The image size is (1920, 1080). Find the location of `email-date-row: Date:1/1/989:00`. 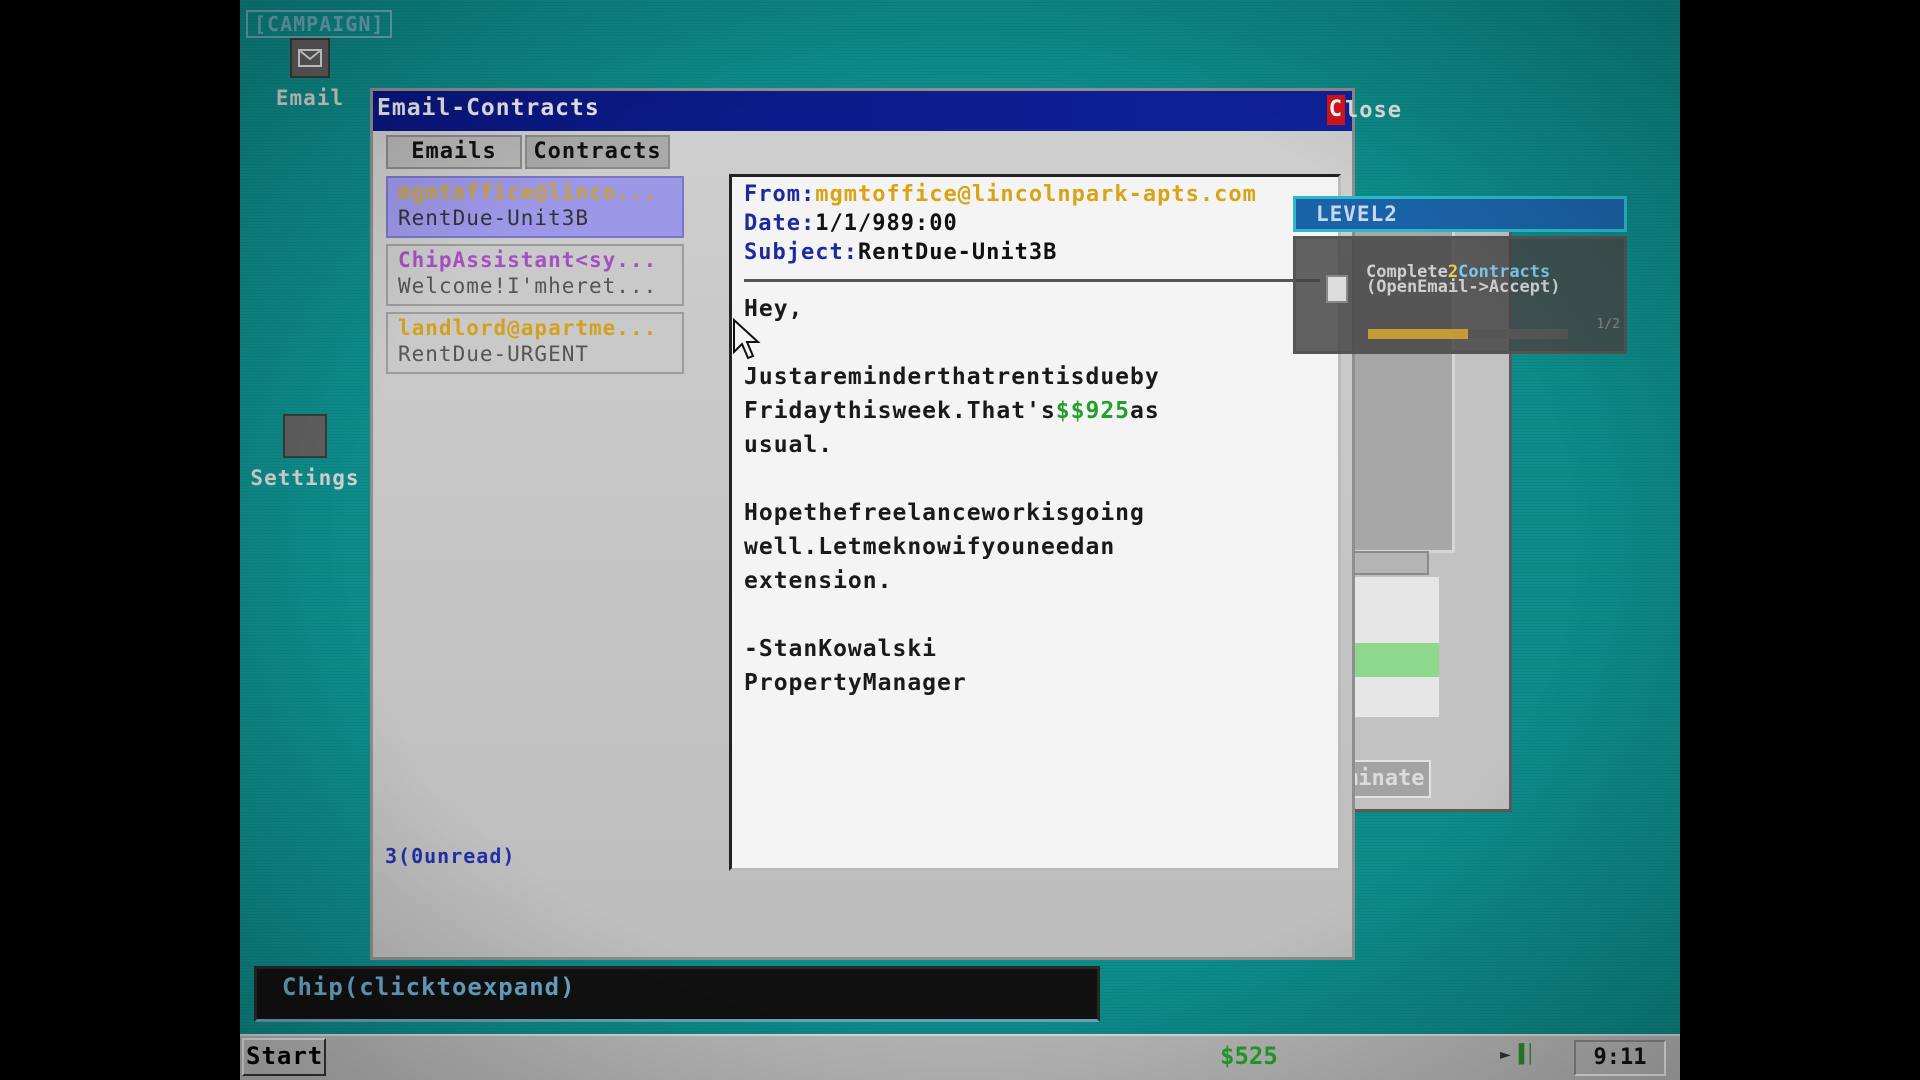

email-date-row: Date:1/1/989:00 is located at coordinates (1035, 223).